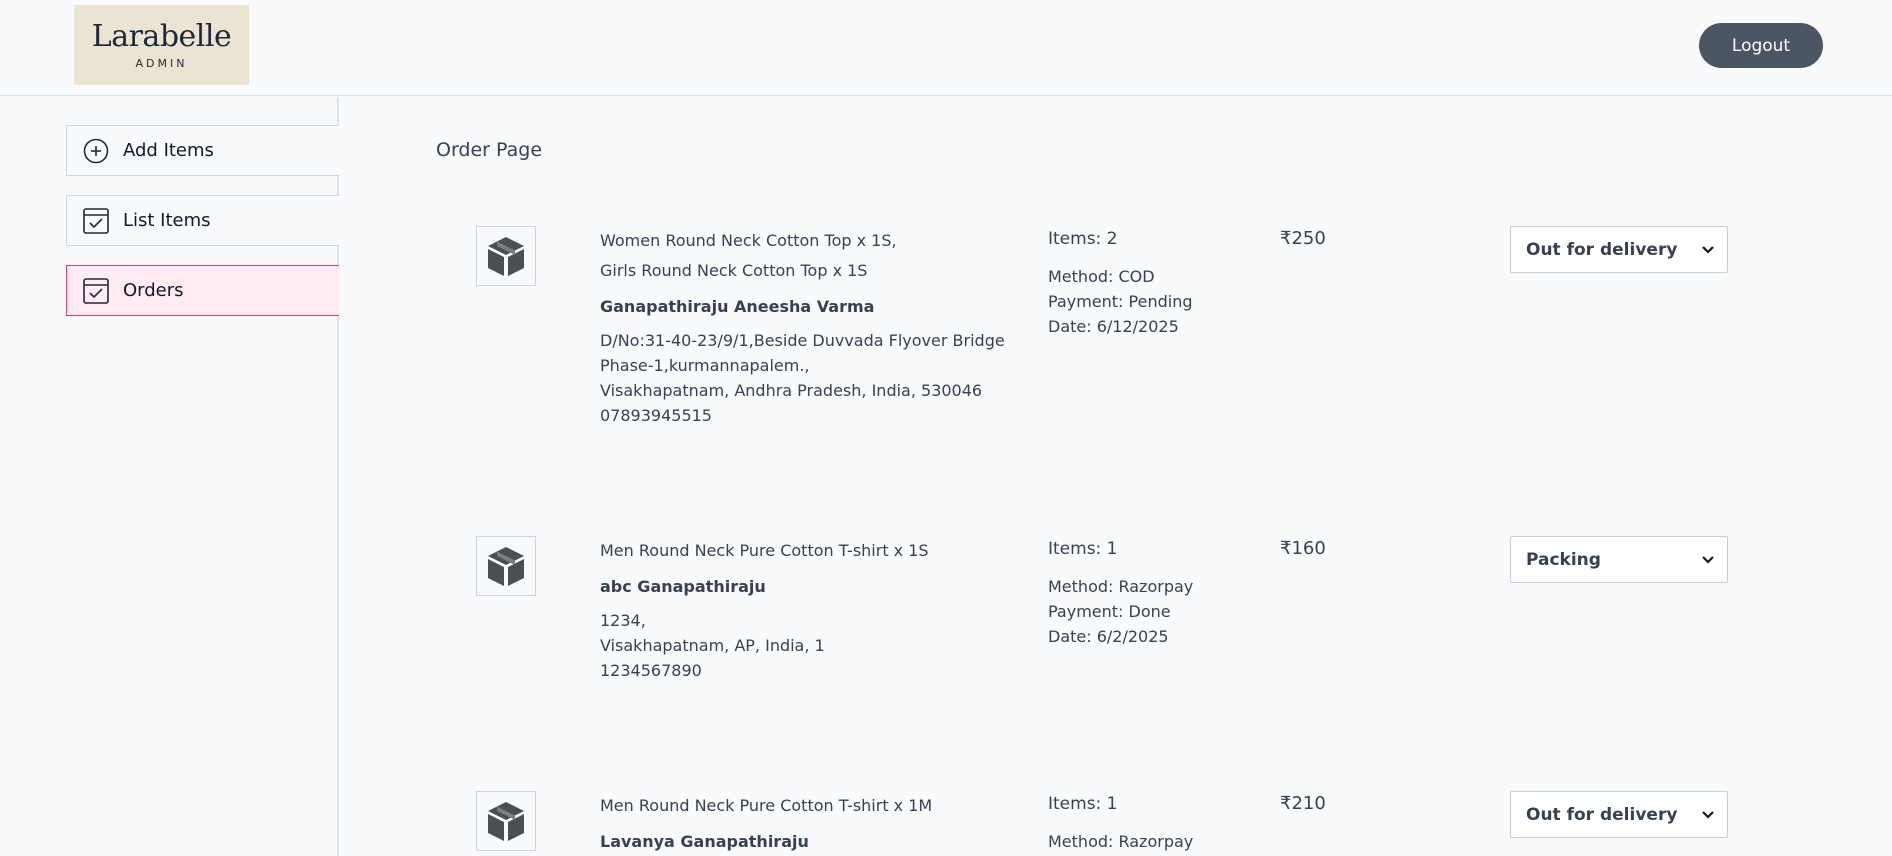 The image size is (1892, 856). I want to click on order-product: Girls Round Neck Cotton Top x 1S, so click(734, 270).